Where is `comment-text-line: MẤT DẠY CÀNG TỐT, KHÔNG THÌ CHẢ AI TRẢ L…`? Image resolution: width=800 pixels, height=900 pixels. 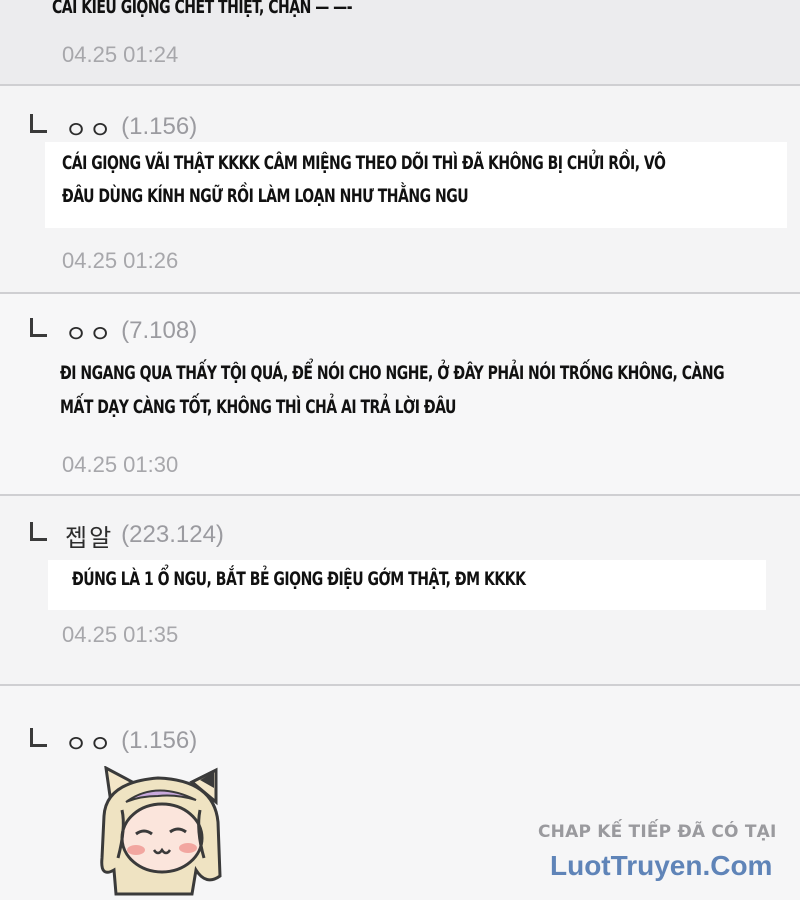 comment-text-line: MẤT DẠY CÀNG TỐT, KHÔNG THÌ CHẢ AI TRẢ L… is located at coordinates (258, 407).